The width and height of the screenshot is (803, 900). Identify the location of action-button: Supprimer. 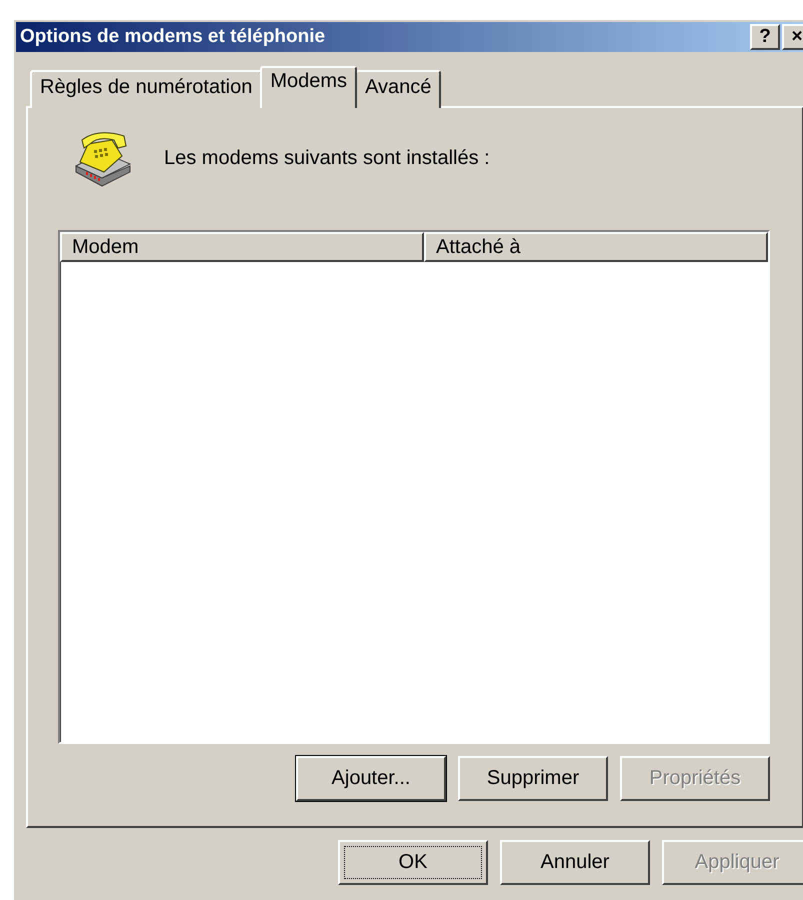
(533, 778).